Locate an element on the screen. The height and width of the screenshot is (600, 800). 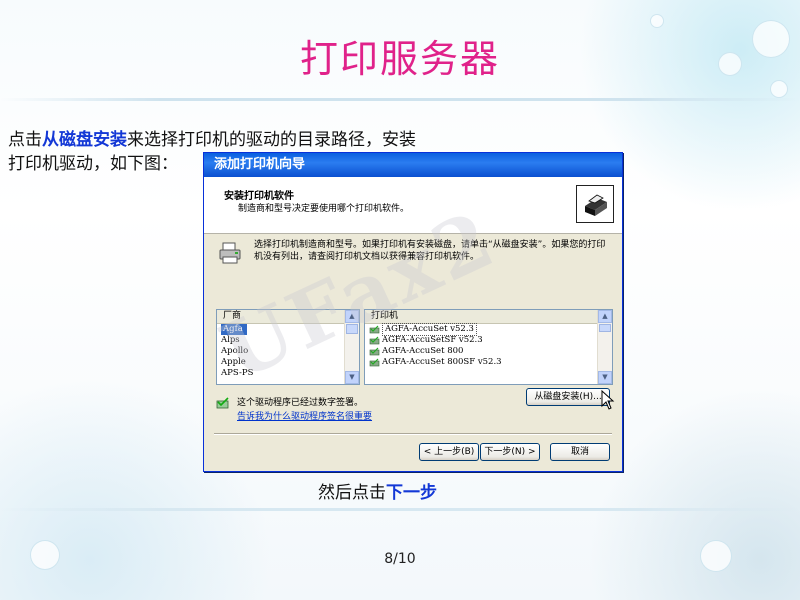
next-button: 下一步(N) > is located at coordinates (510, 452).